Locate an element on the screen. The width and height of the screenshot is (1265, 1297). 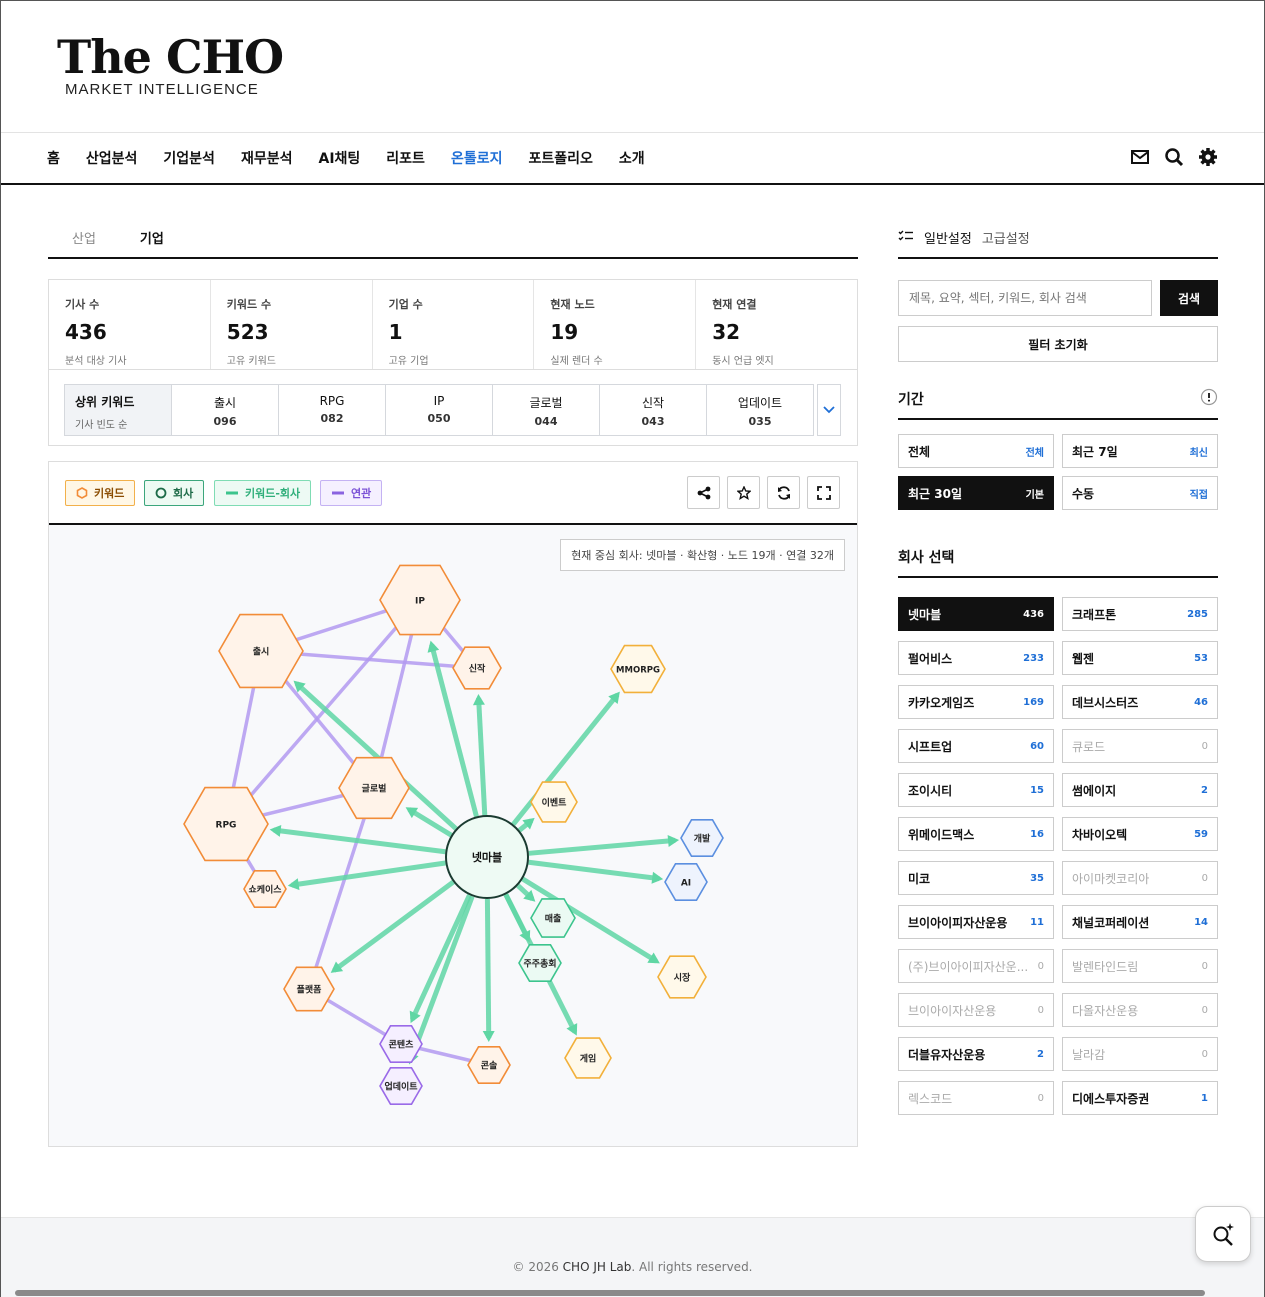
keyword-node: 플랫폼 is located at coordinates (309, 989).